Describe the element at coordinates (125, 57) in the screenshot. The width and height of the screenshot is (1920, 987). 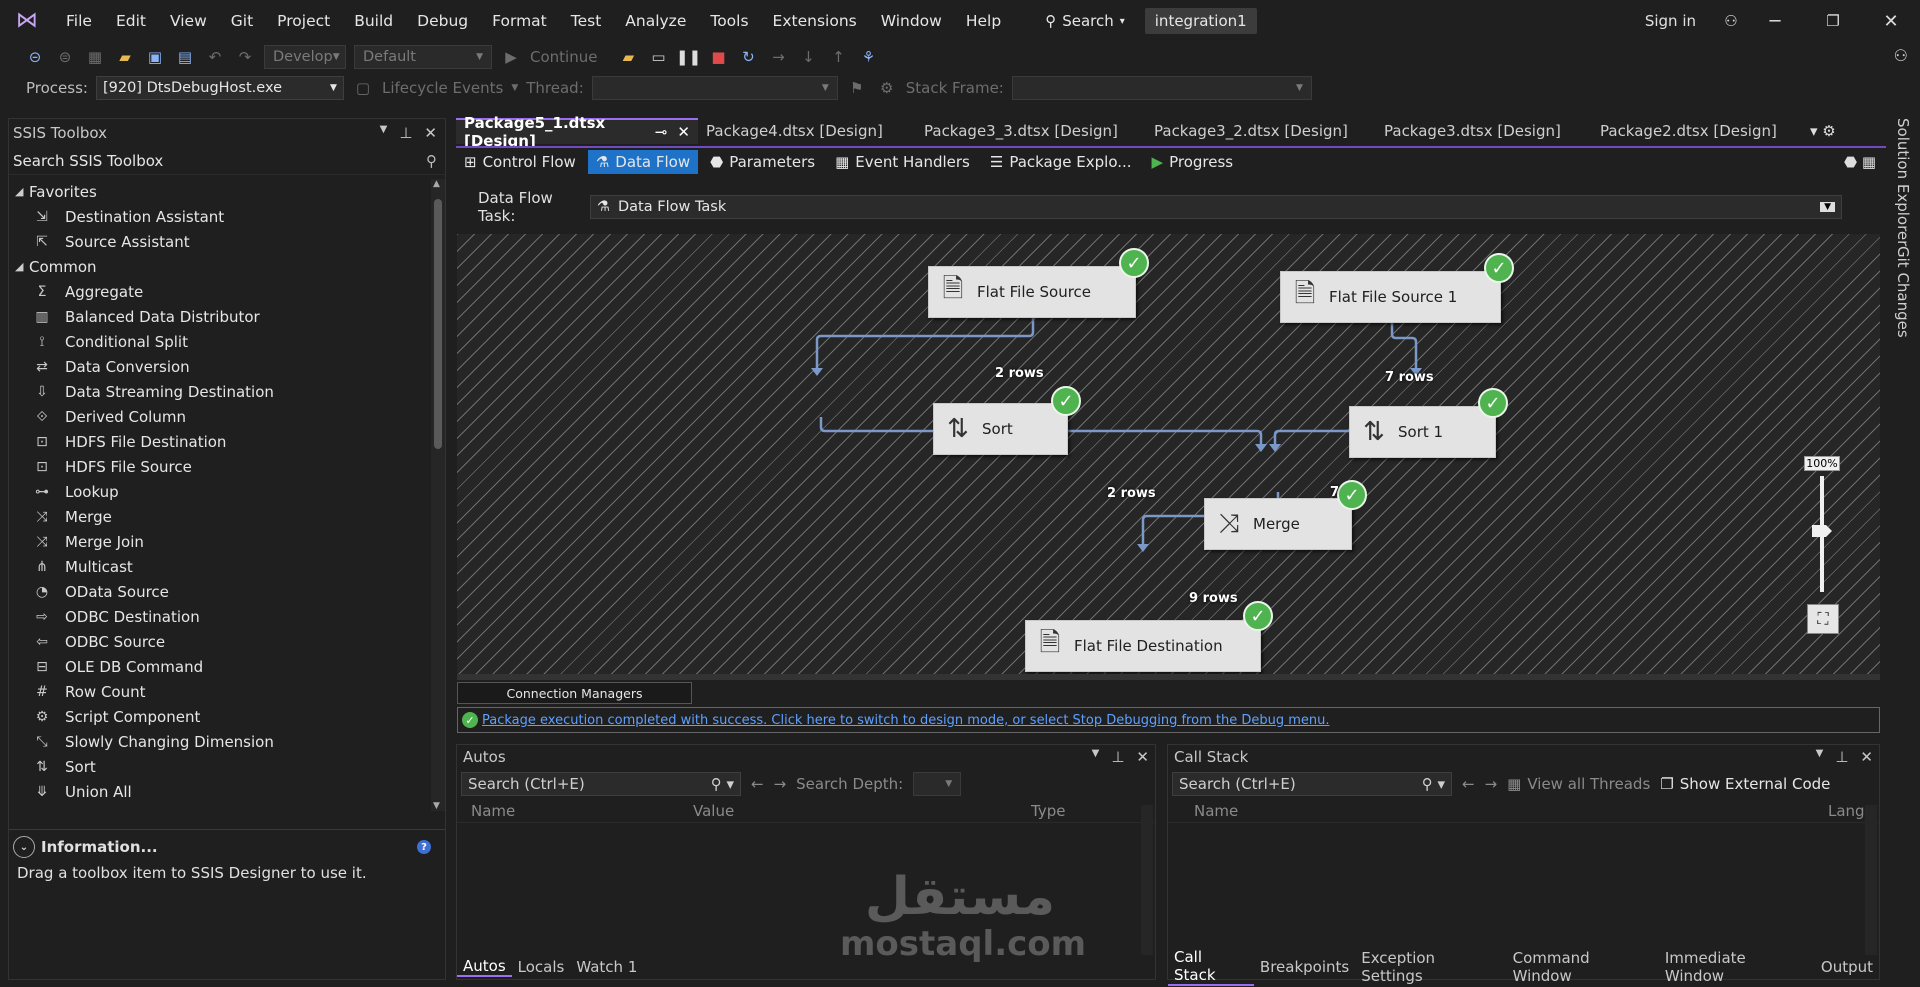
I see `open-icon: ▰` at that location.